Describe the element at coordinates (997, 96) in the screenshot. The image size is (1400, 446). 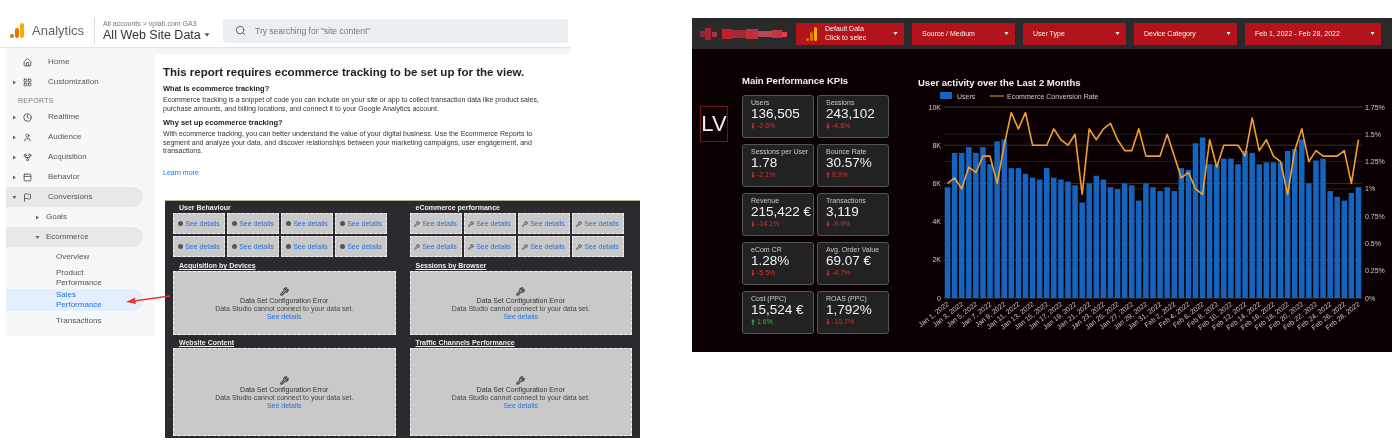
I see `legend-line` at that location.